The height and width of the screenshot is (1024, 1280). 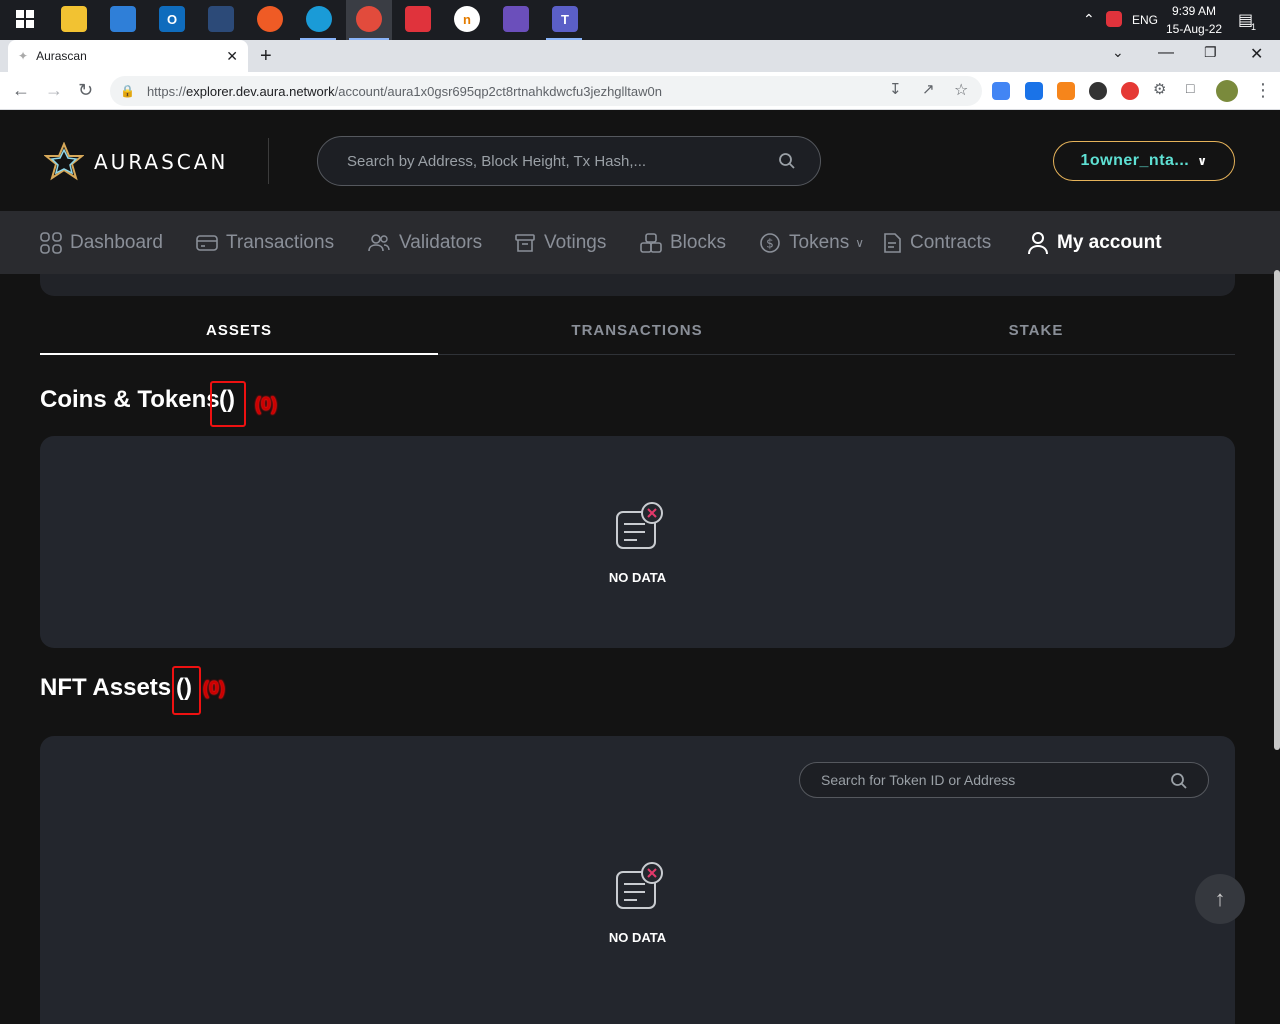 What do you see at coordinates (1166, 53) in the screenshot?
I see `minimize-icon: —` at bounding box center [1166, 53].